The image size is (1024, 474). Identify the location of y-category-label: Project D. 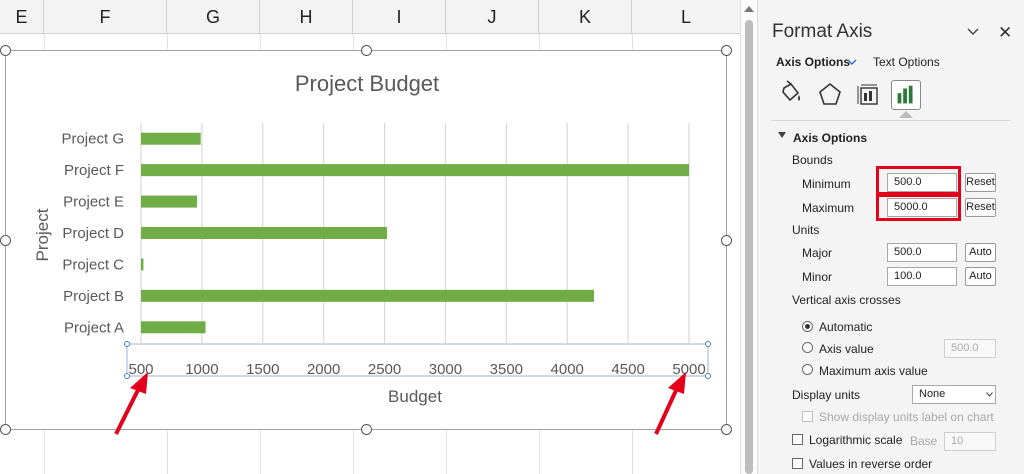
(93, 233).